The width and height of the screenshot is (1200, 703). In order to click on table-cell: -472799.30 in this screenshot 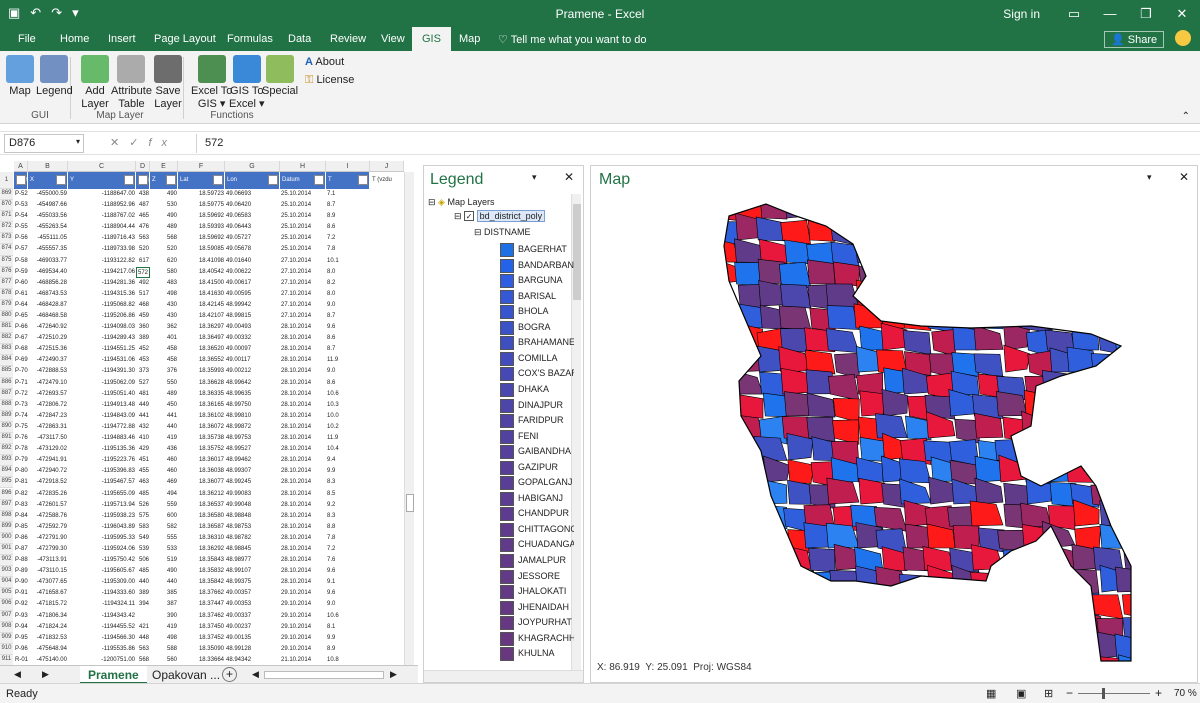, I will do `click(48, 549)`.